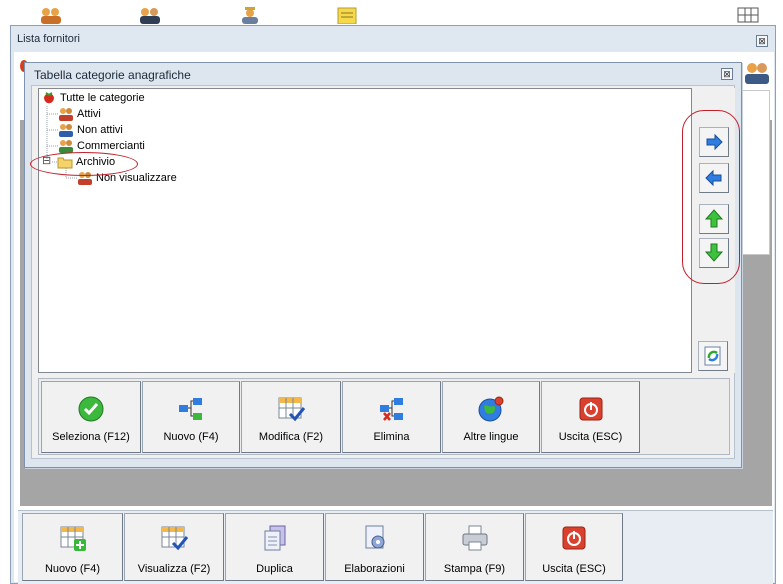 This screenshot has width=783, height=584. I want to click on tree-item-non-attivi: Non attivi, so click(90, 130).